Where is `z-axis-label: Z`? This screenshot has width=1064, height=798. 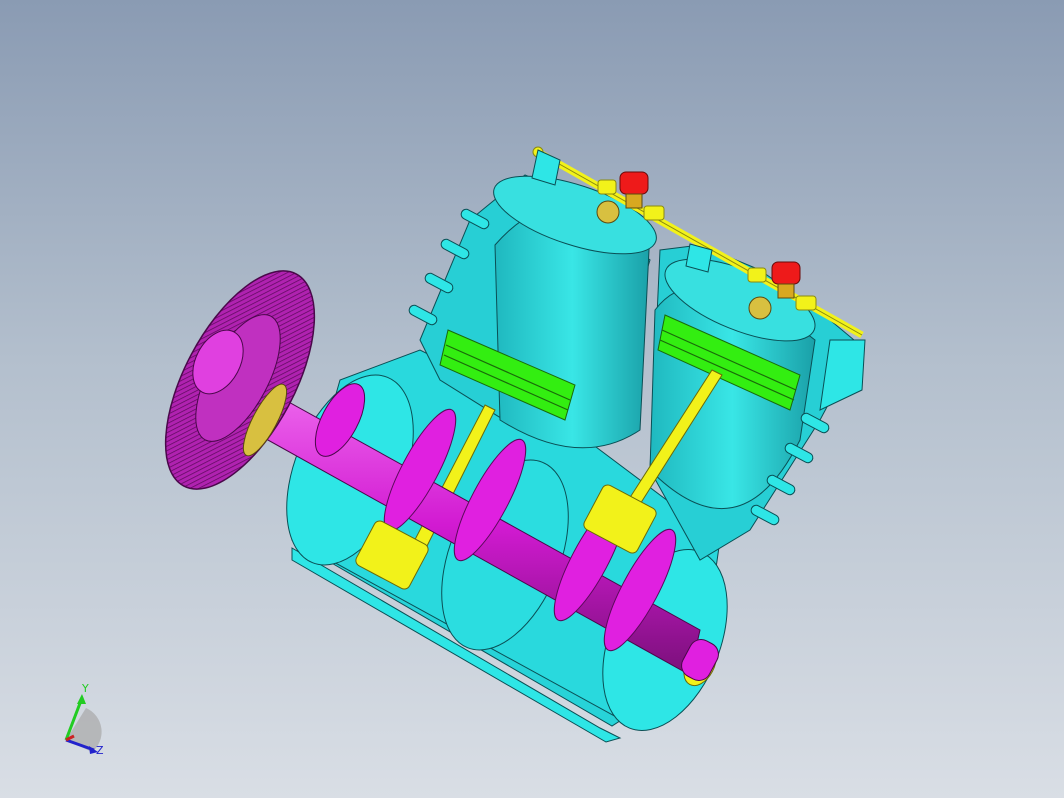 z-axis-label: Z is located at coordinates (100, 750).